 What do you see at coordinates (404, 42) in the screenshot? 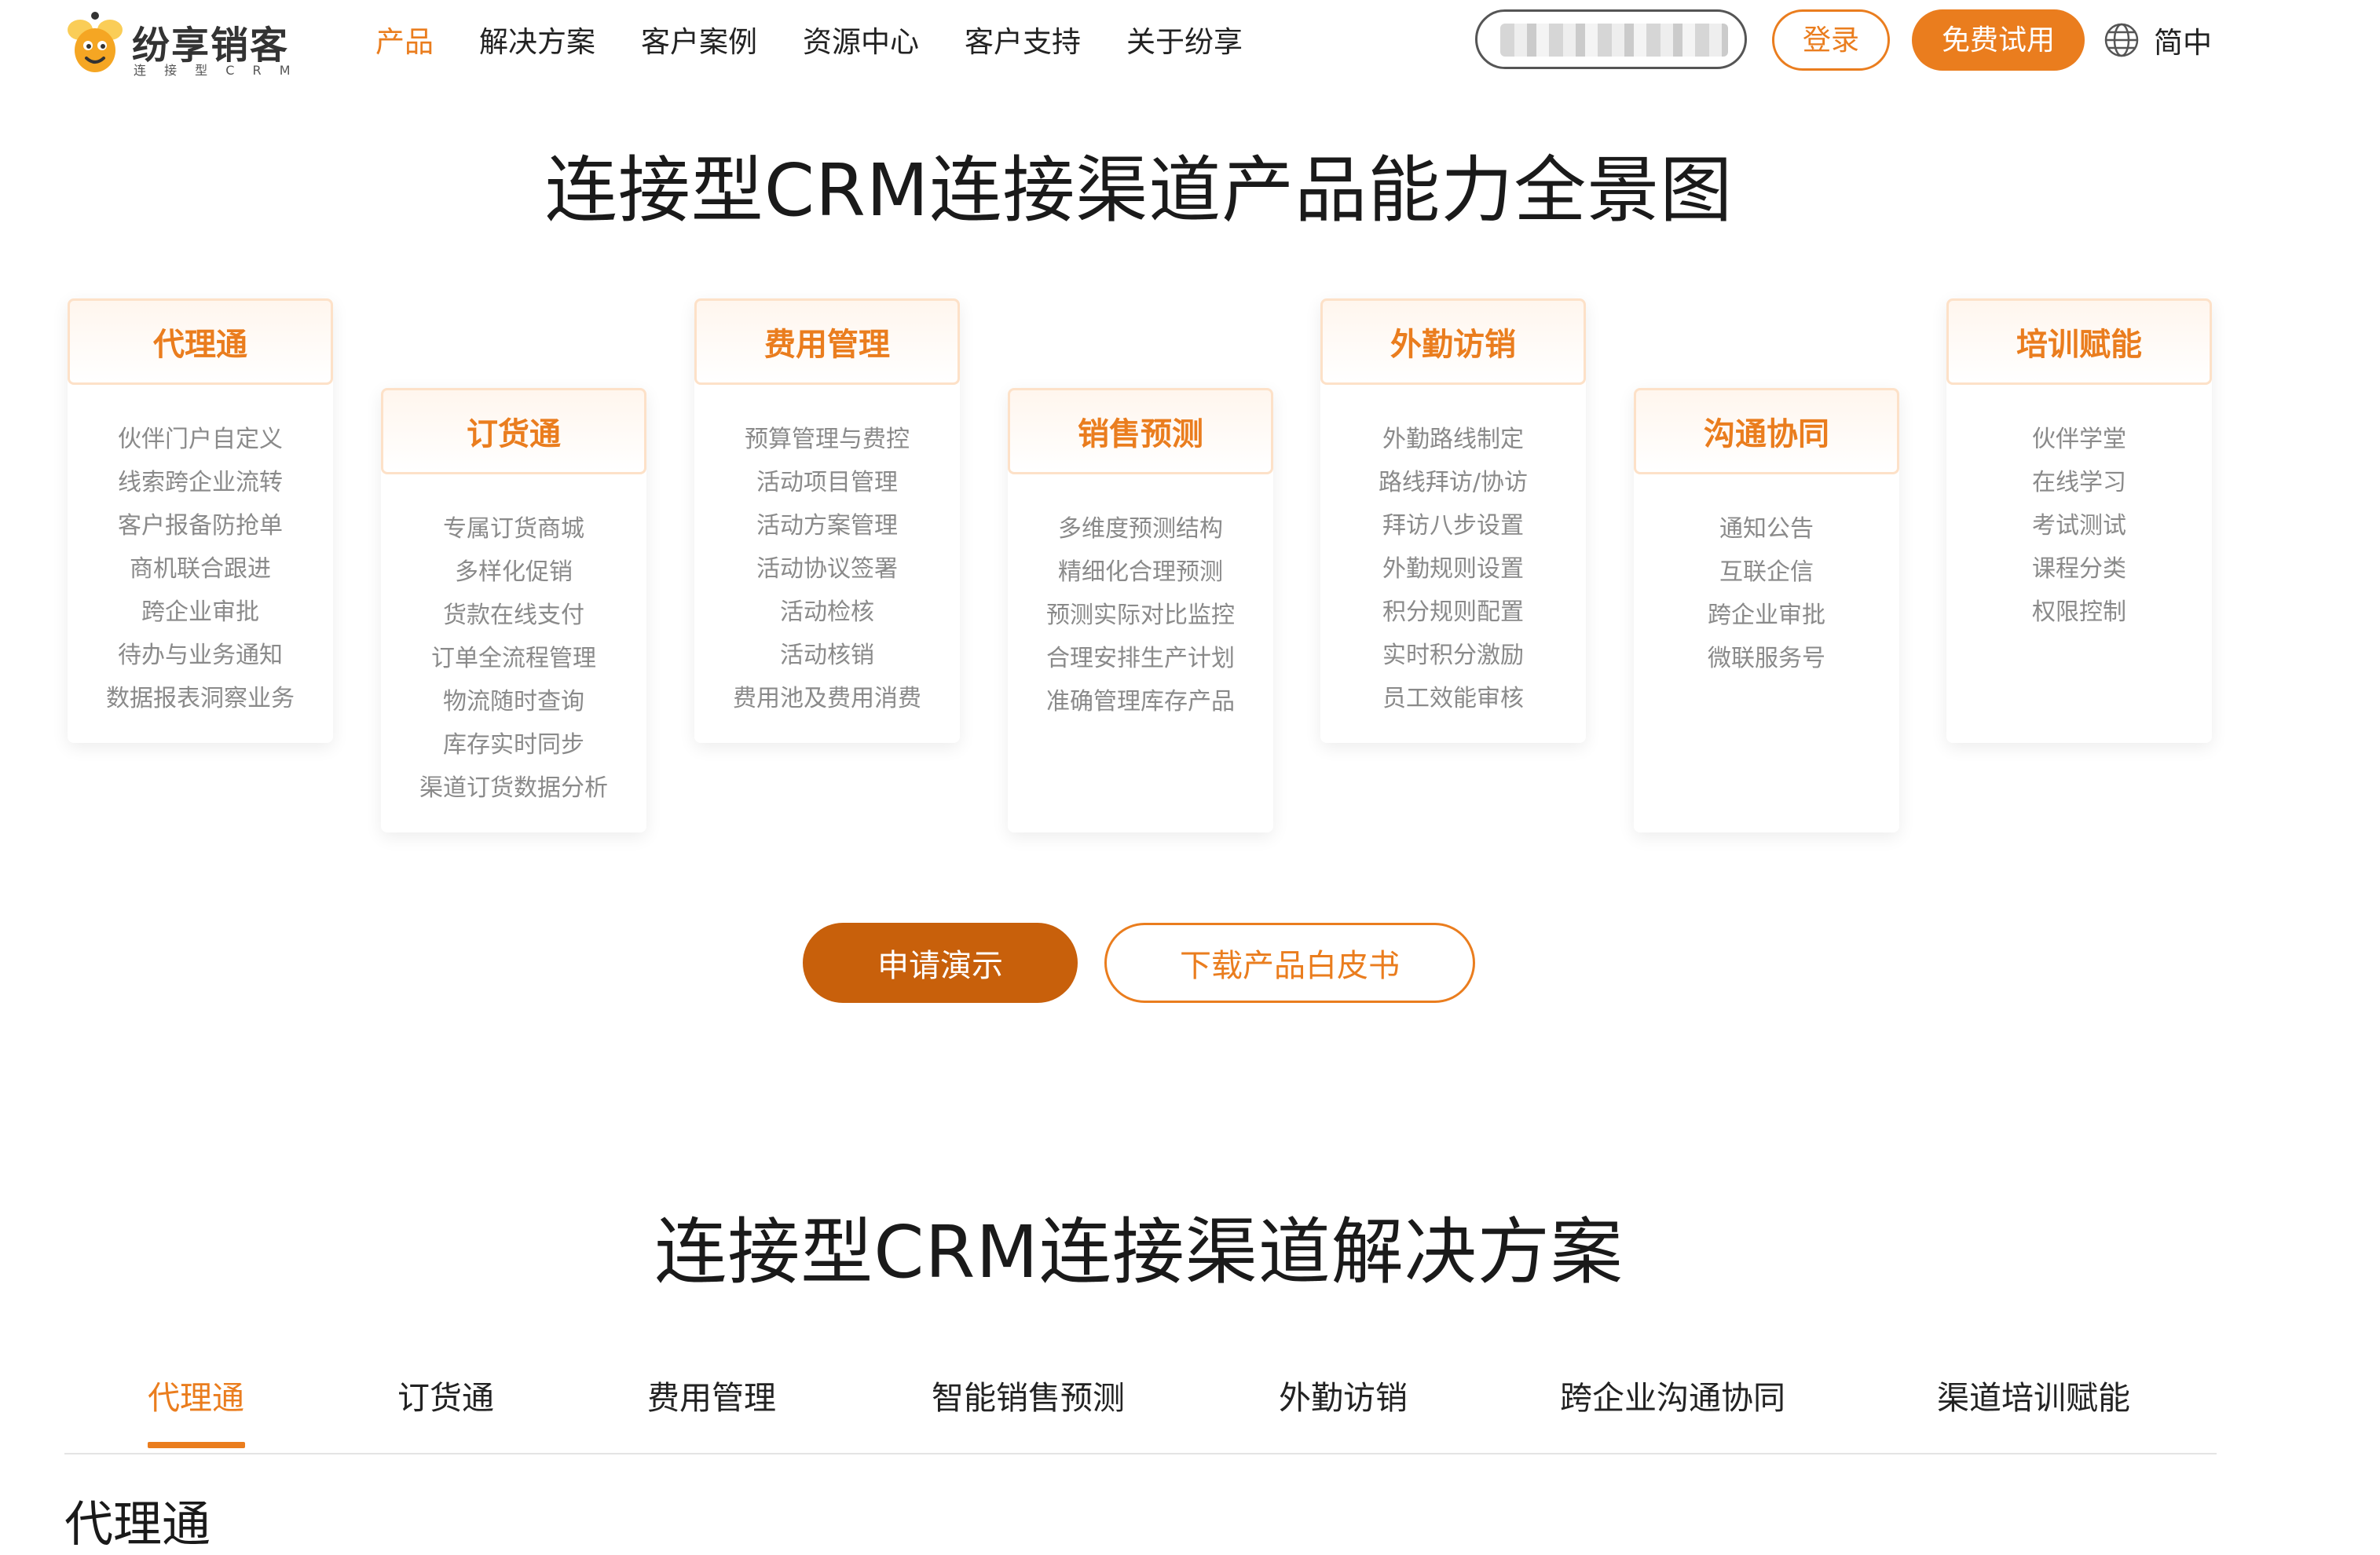
I see `nav-item-products: 产品` at bounding box center [404, 42].